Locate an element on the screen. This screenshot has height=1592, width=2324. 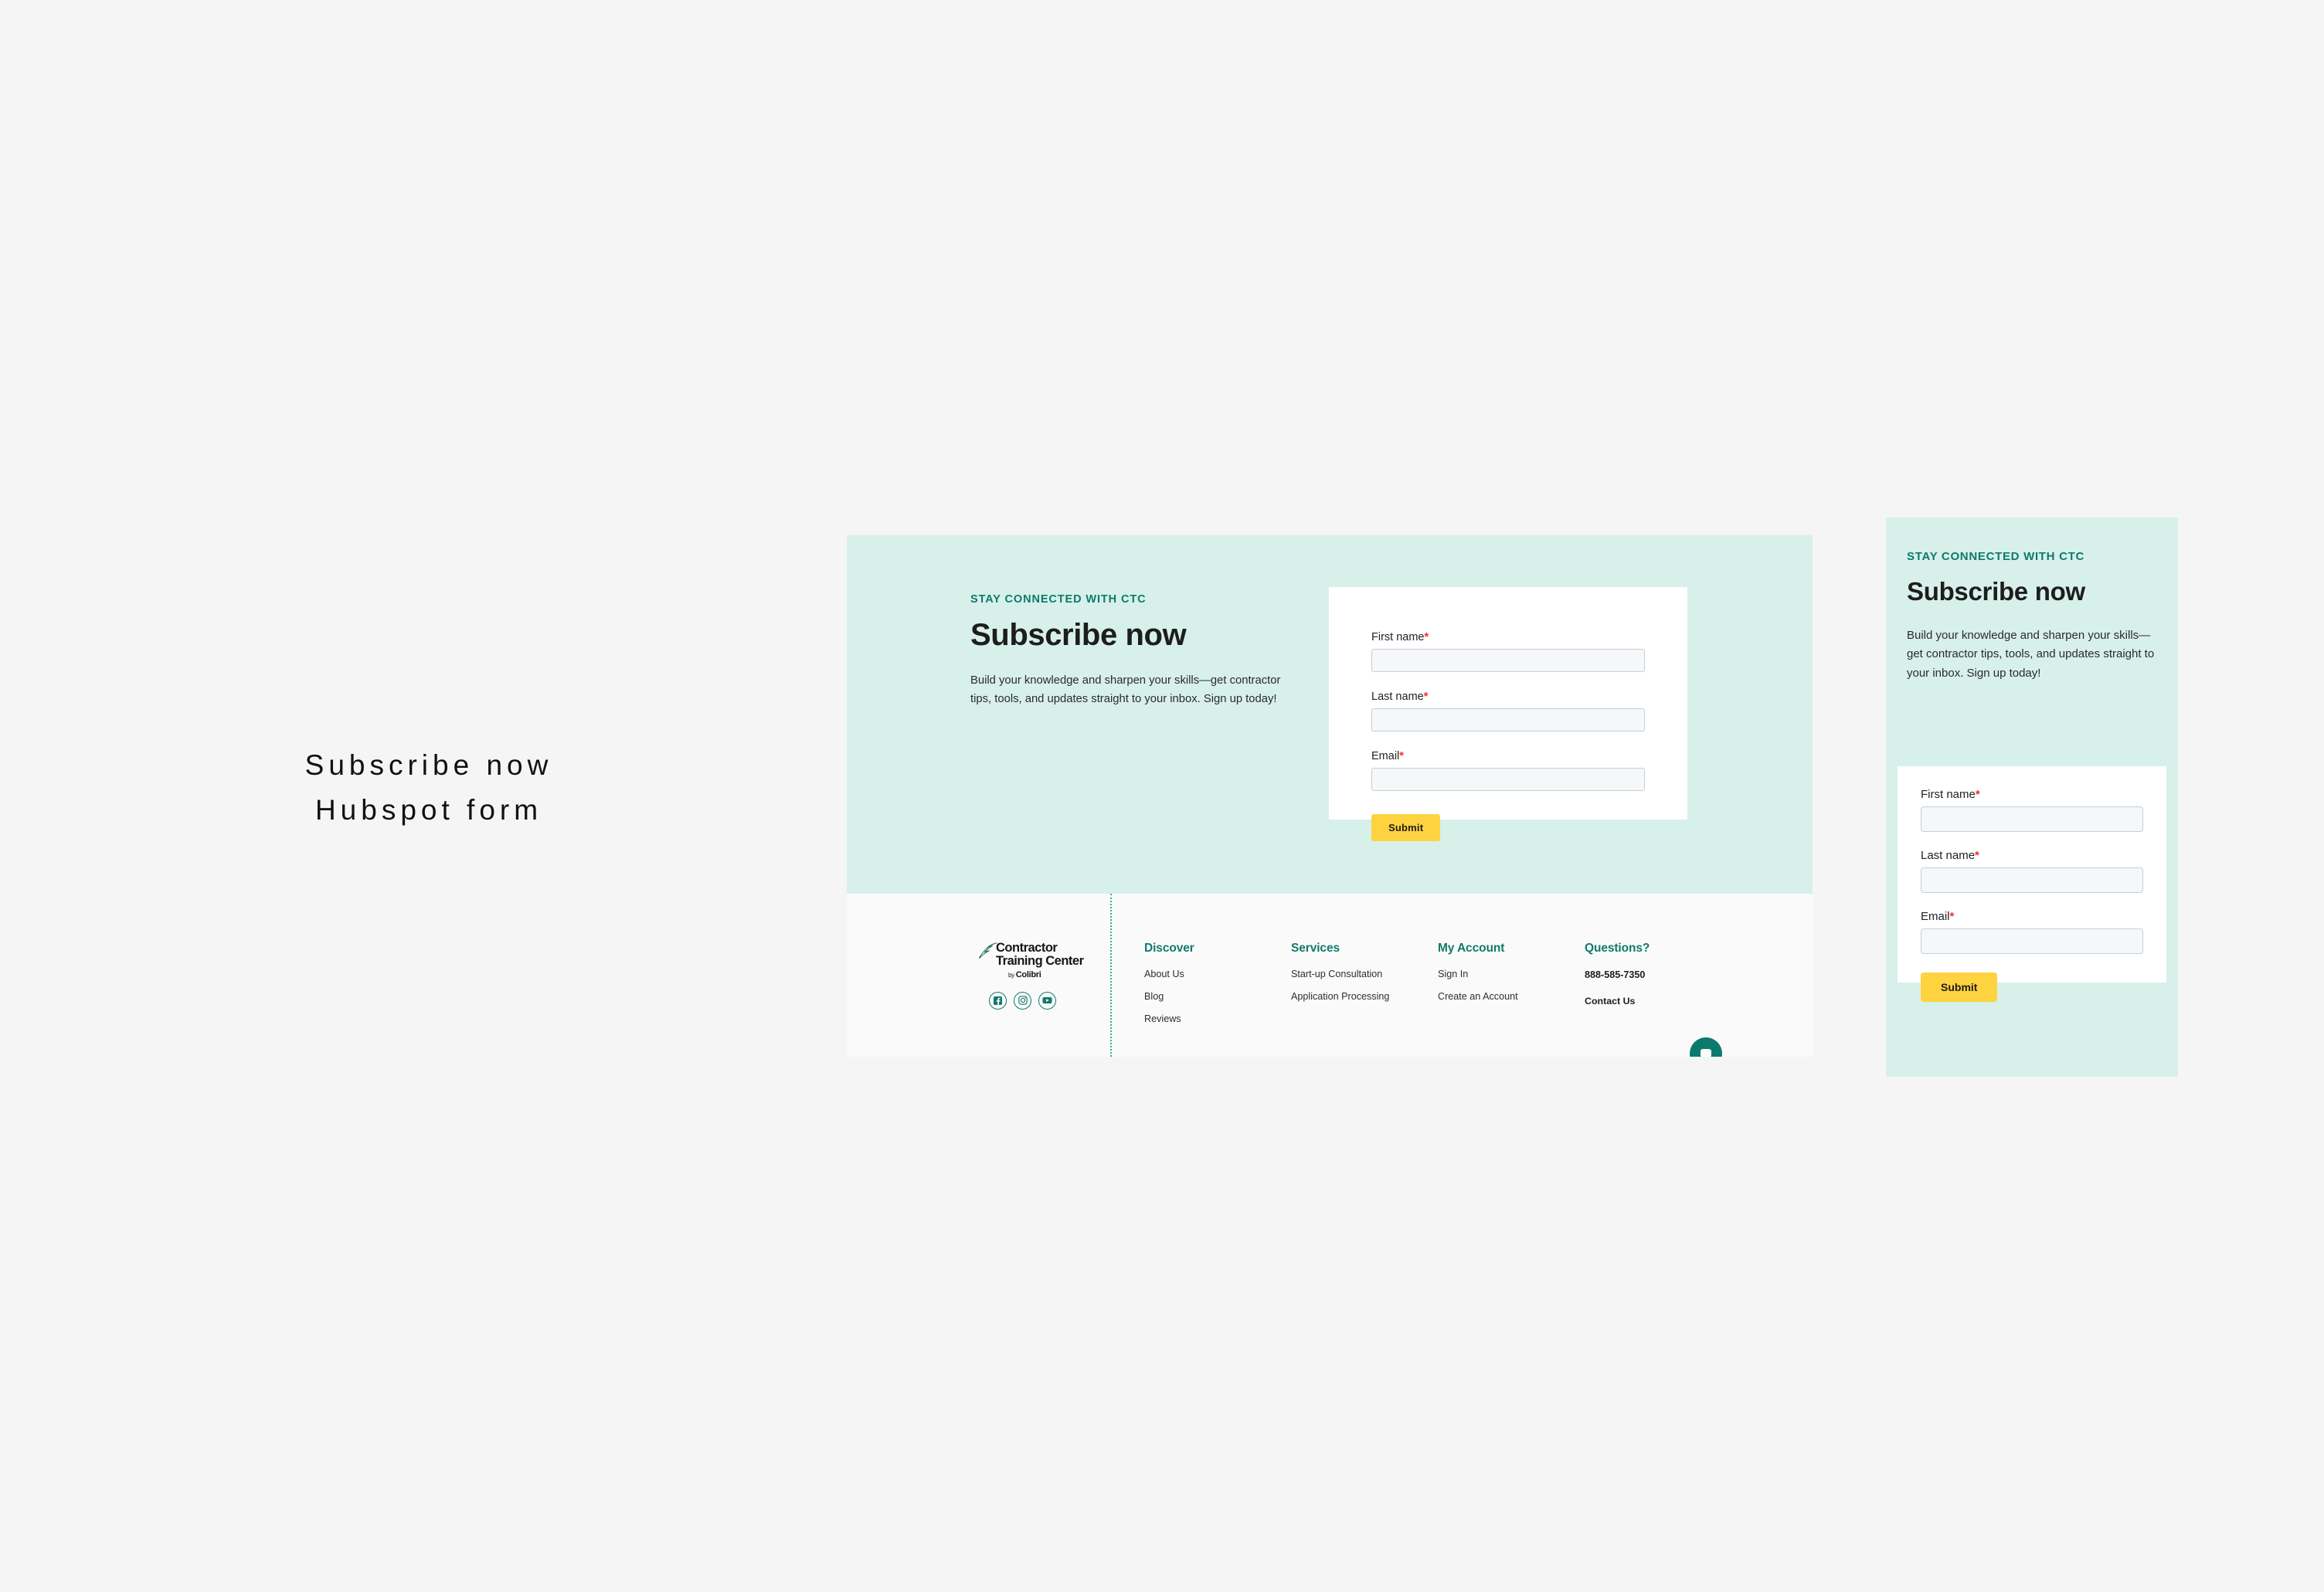
footer-column-title: Questions? is located at coordinates (1617, 949).